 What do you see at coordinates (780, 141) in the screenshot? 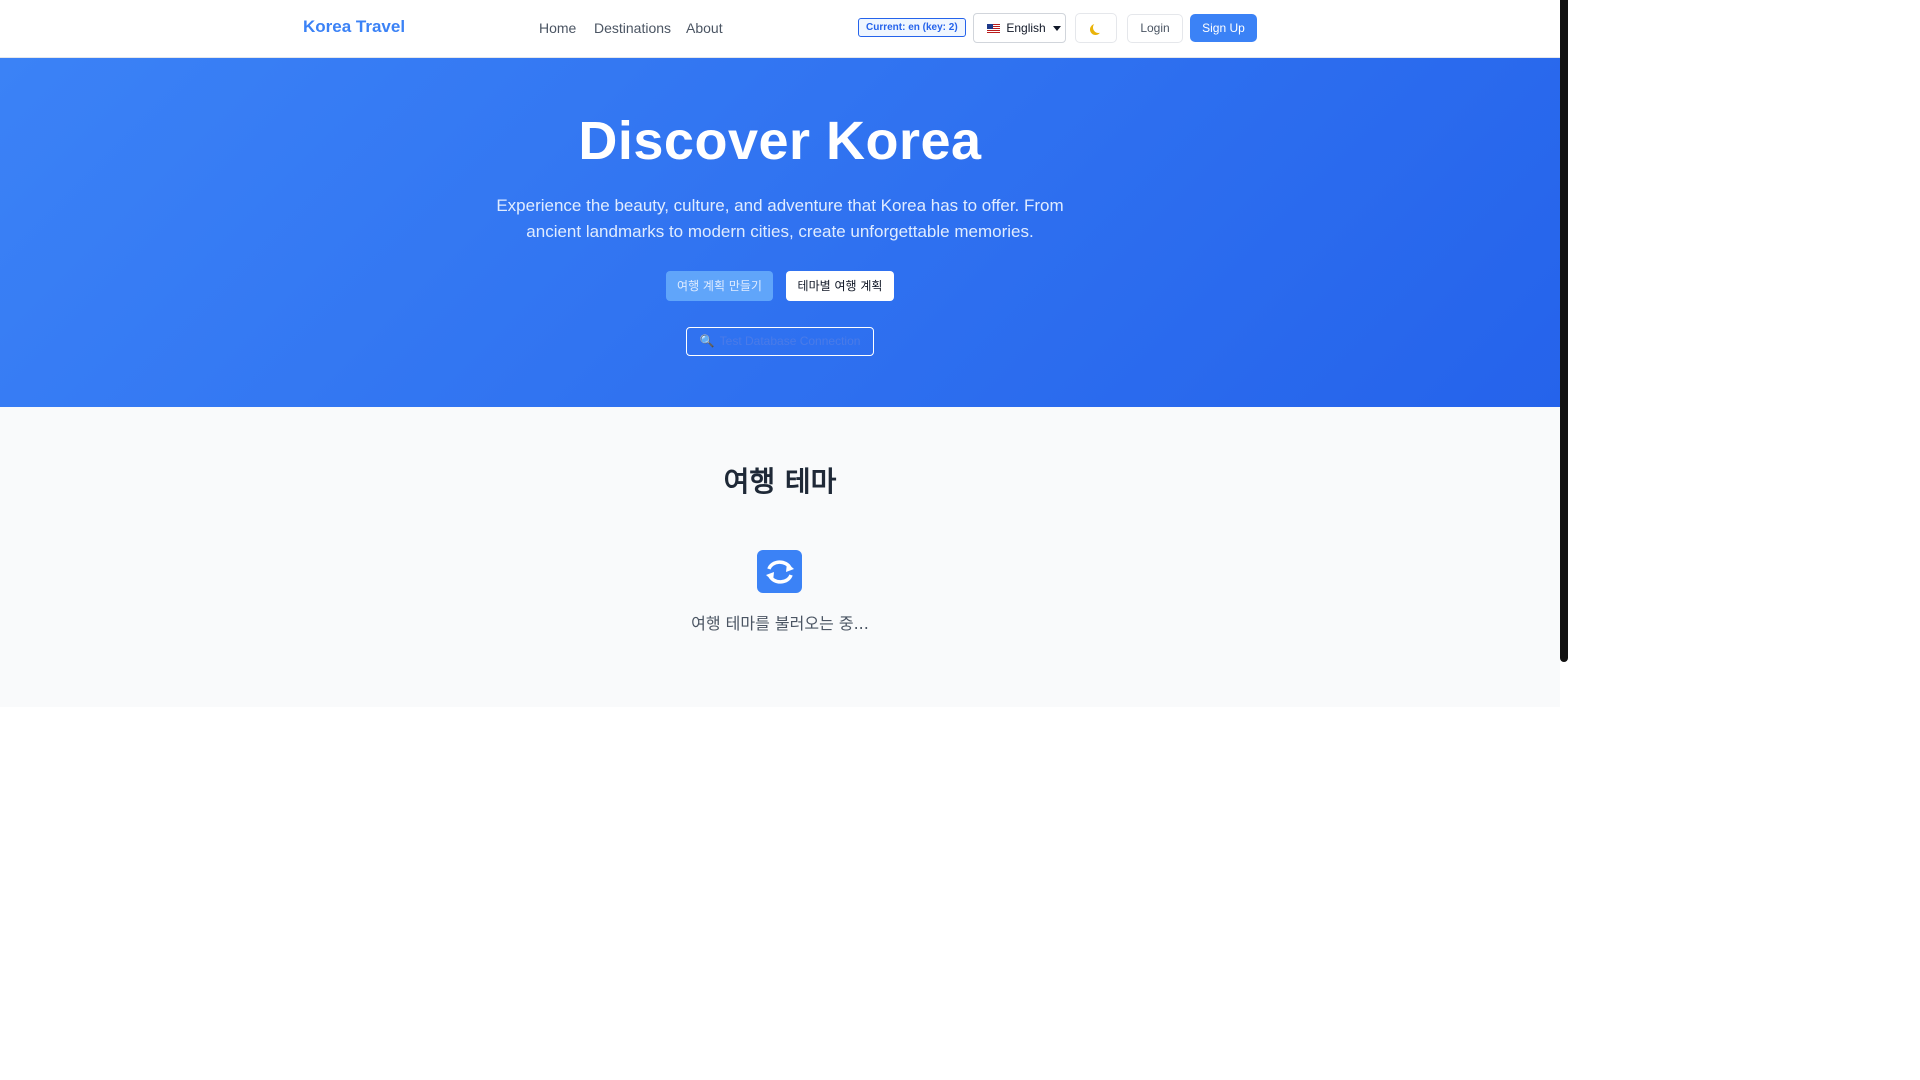
I see `hero-title: Discover Korea` at bounding box center [780, 141].